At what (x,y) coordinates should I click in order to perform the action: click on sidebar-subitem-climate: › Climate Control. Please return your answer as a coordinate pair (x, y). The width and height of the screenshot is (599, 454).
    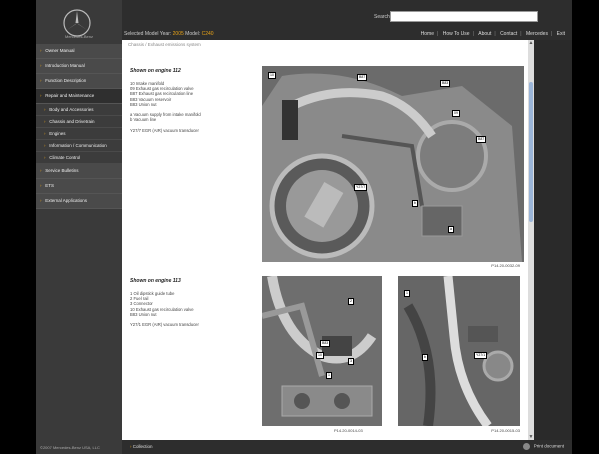
    Looking at the image, I should click on (79, 158).